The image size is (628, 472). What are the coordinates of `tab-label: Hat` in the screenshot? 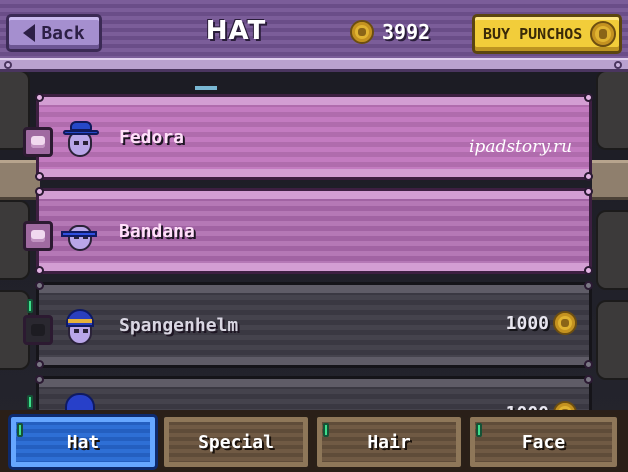 It's located at (83, 442).